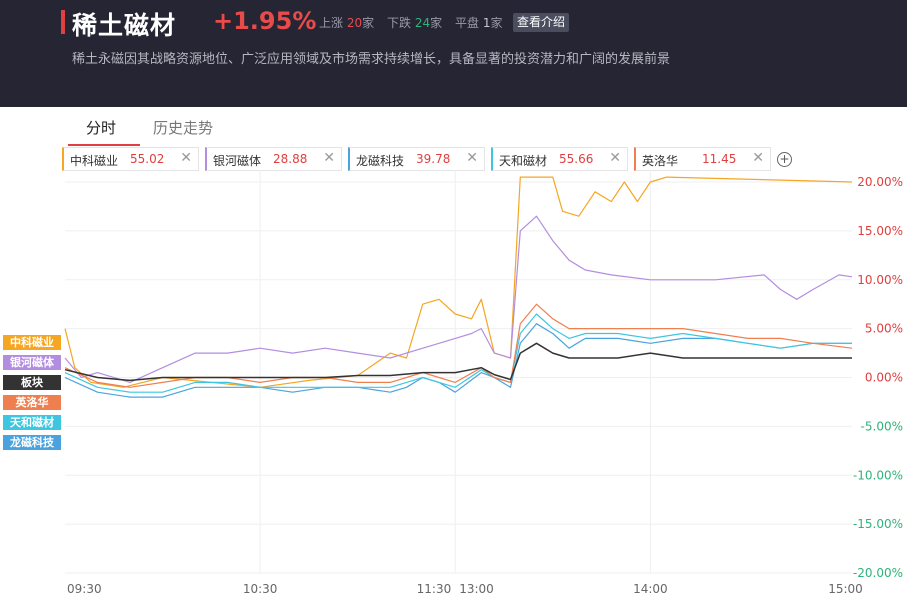 Image resolution: width=907 pixels, height=604 pixels. I want to click on y-tick-label: -10.00%, so click(878, 475).